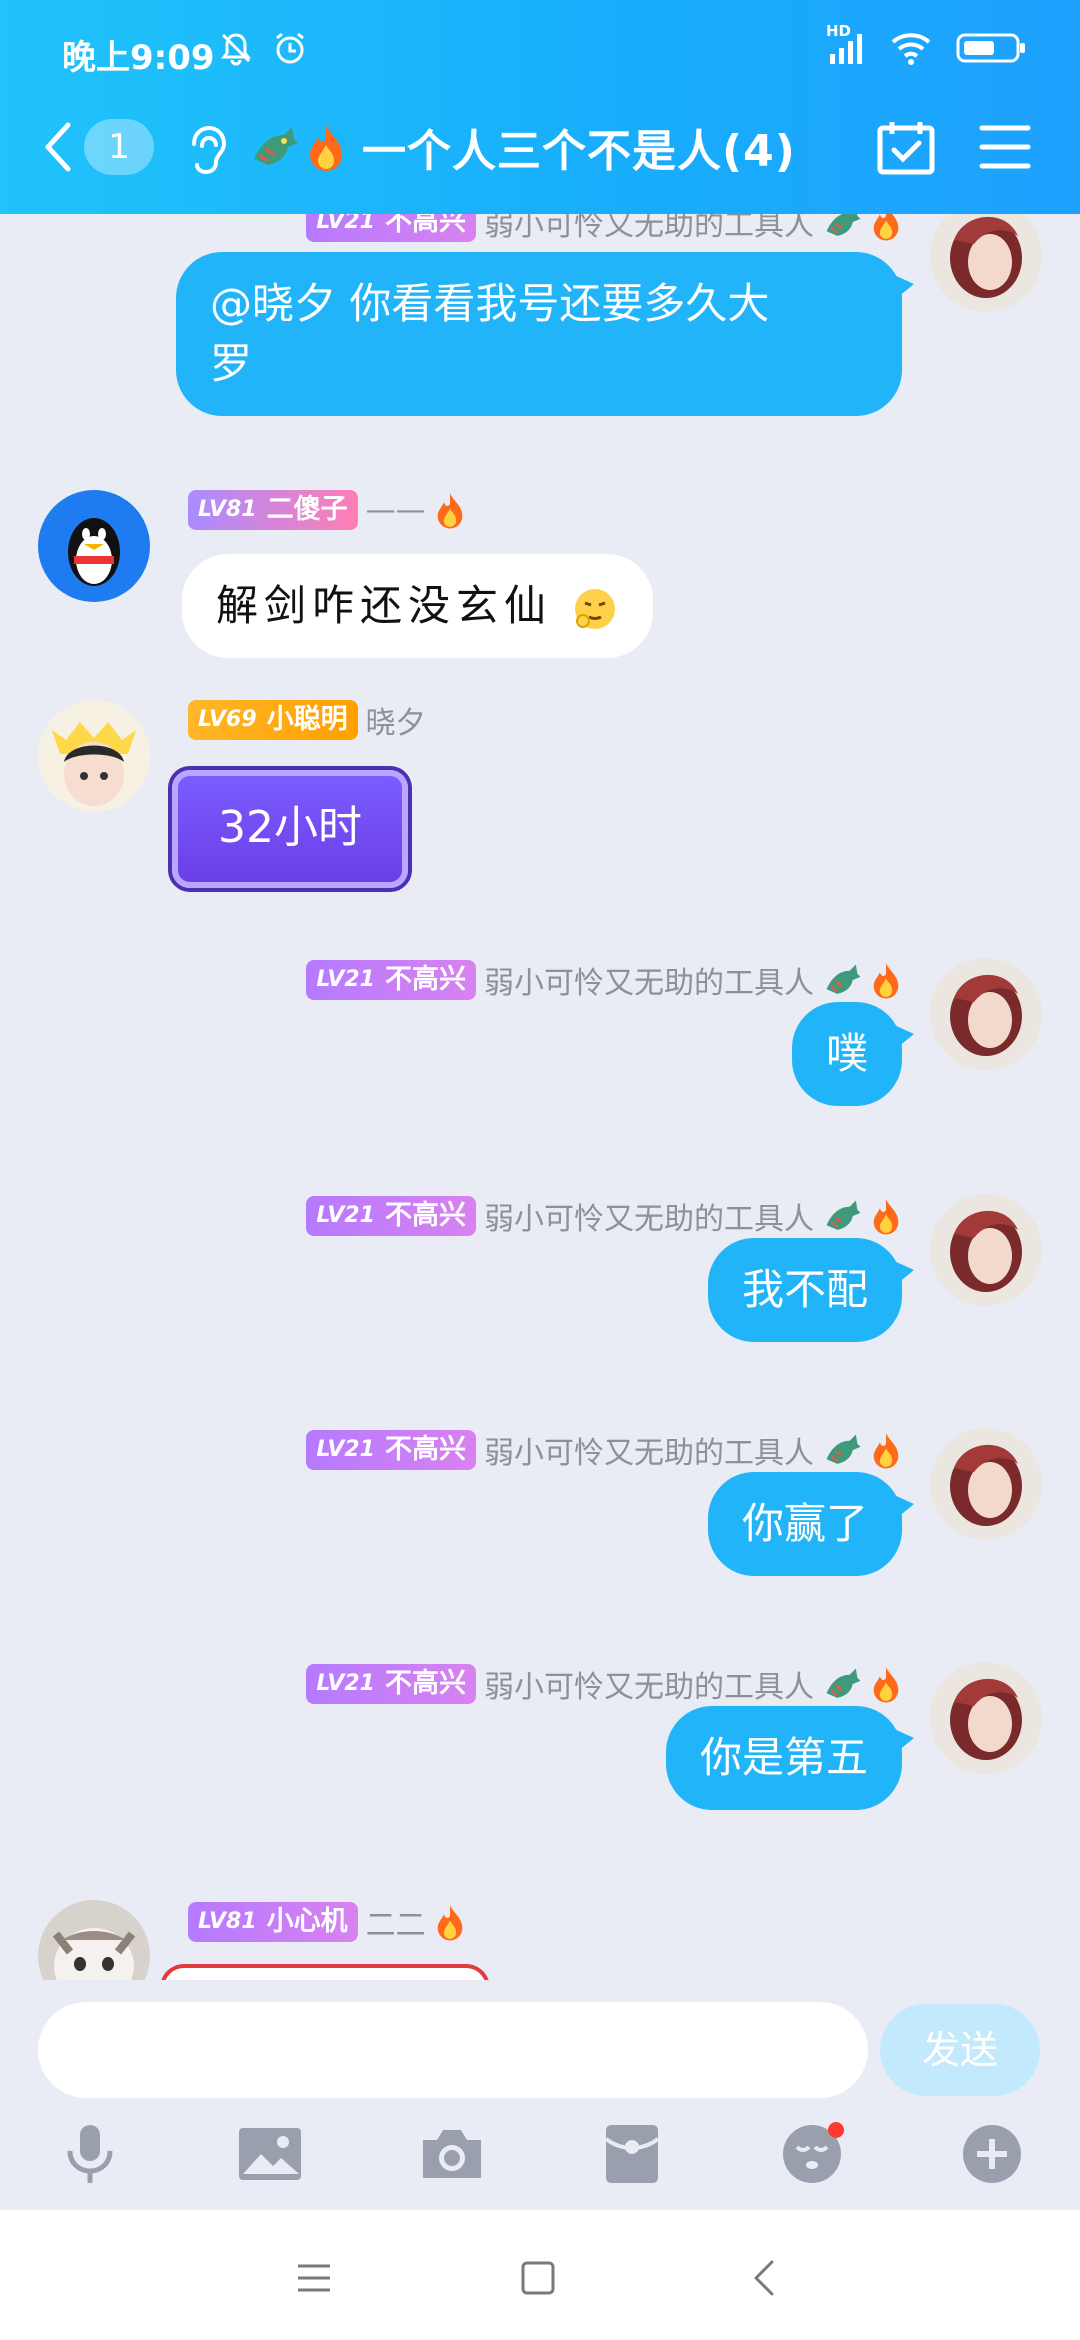 The image size is (1080, 2340). What do you see at coordinates (991, 48) in the screenshot?
I see `battery-icon` at bounding box center [991, 48].